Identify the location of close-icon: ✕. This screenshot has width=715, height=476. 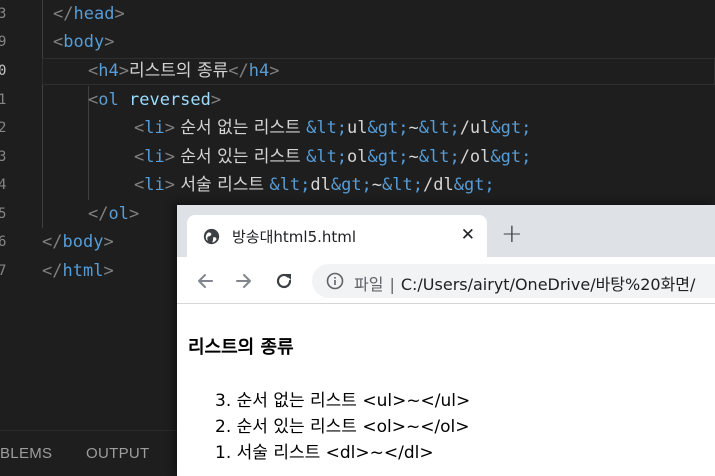
(468, 235).